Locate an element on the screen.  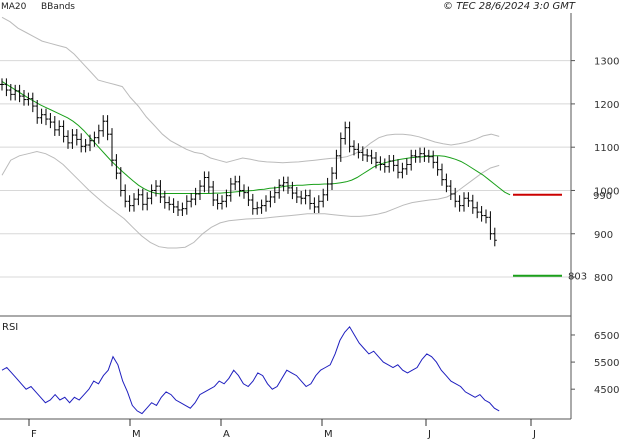
price-y-ticks: 8009001000110012001300 is located at coordinates (595, 170).